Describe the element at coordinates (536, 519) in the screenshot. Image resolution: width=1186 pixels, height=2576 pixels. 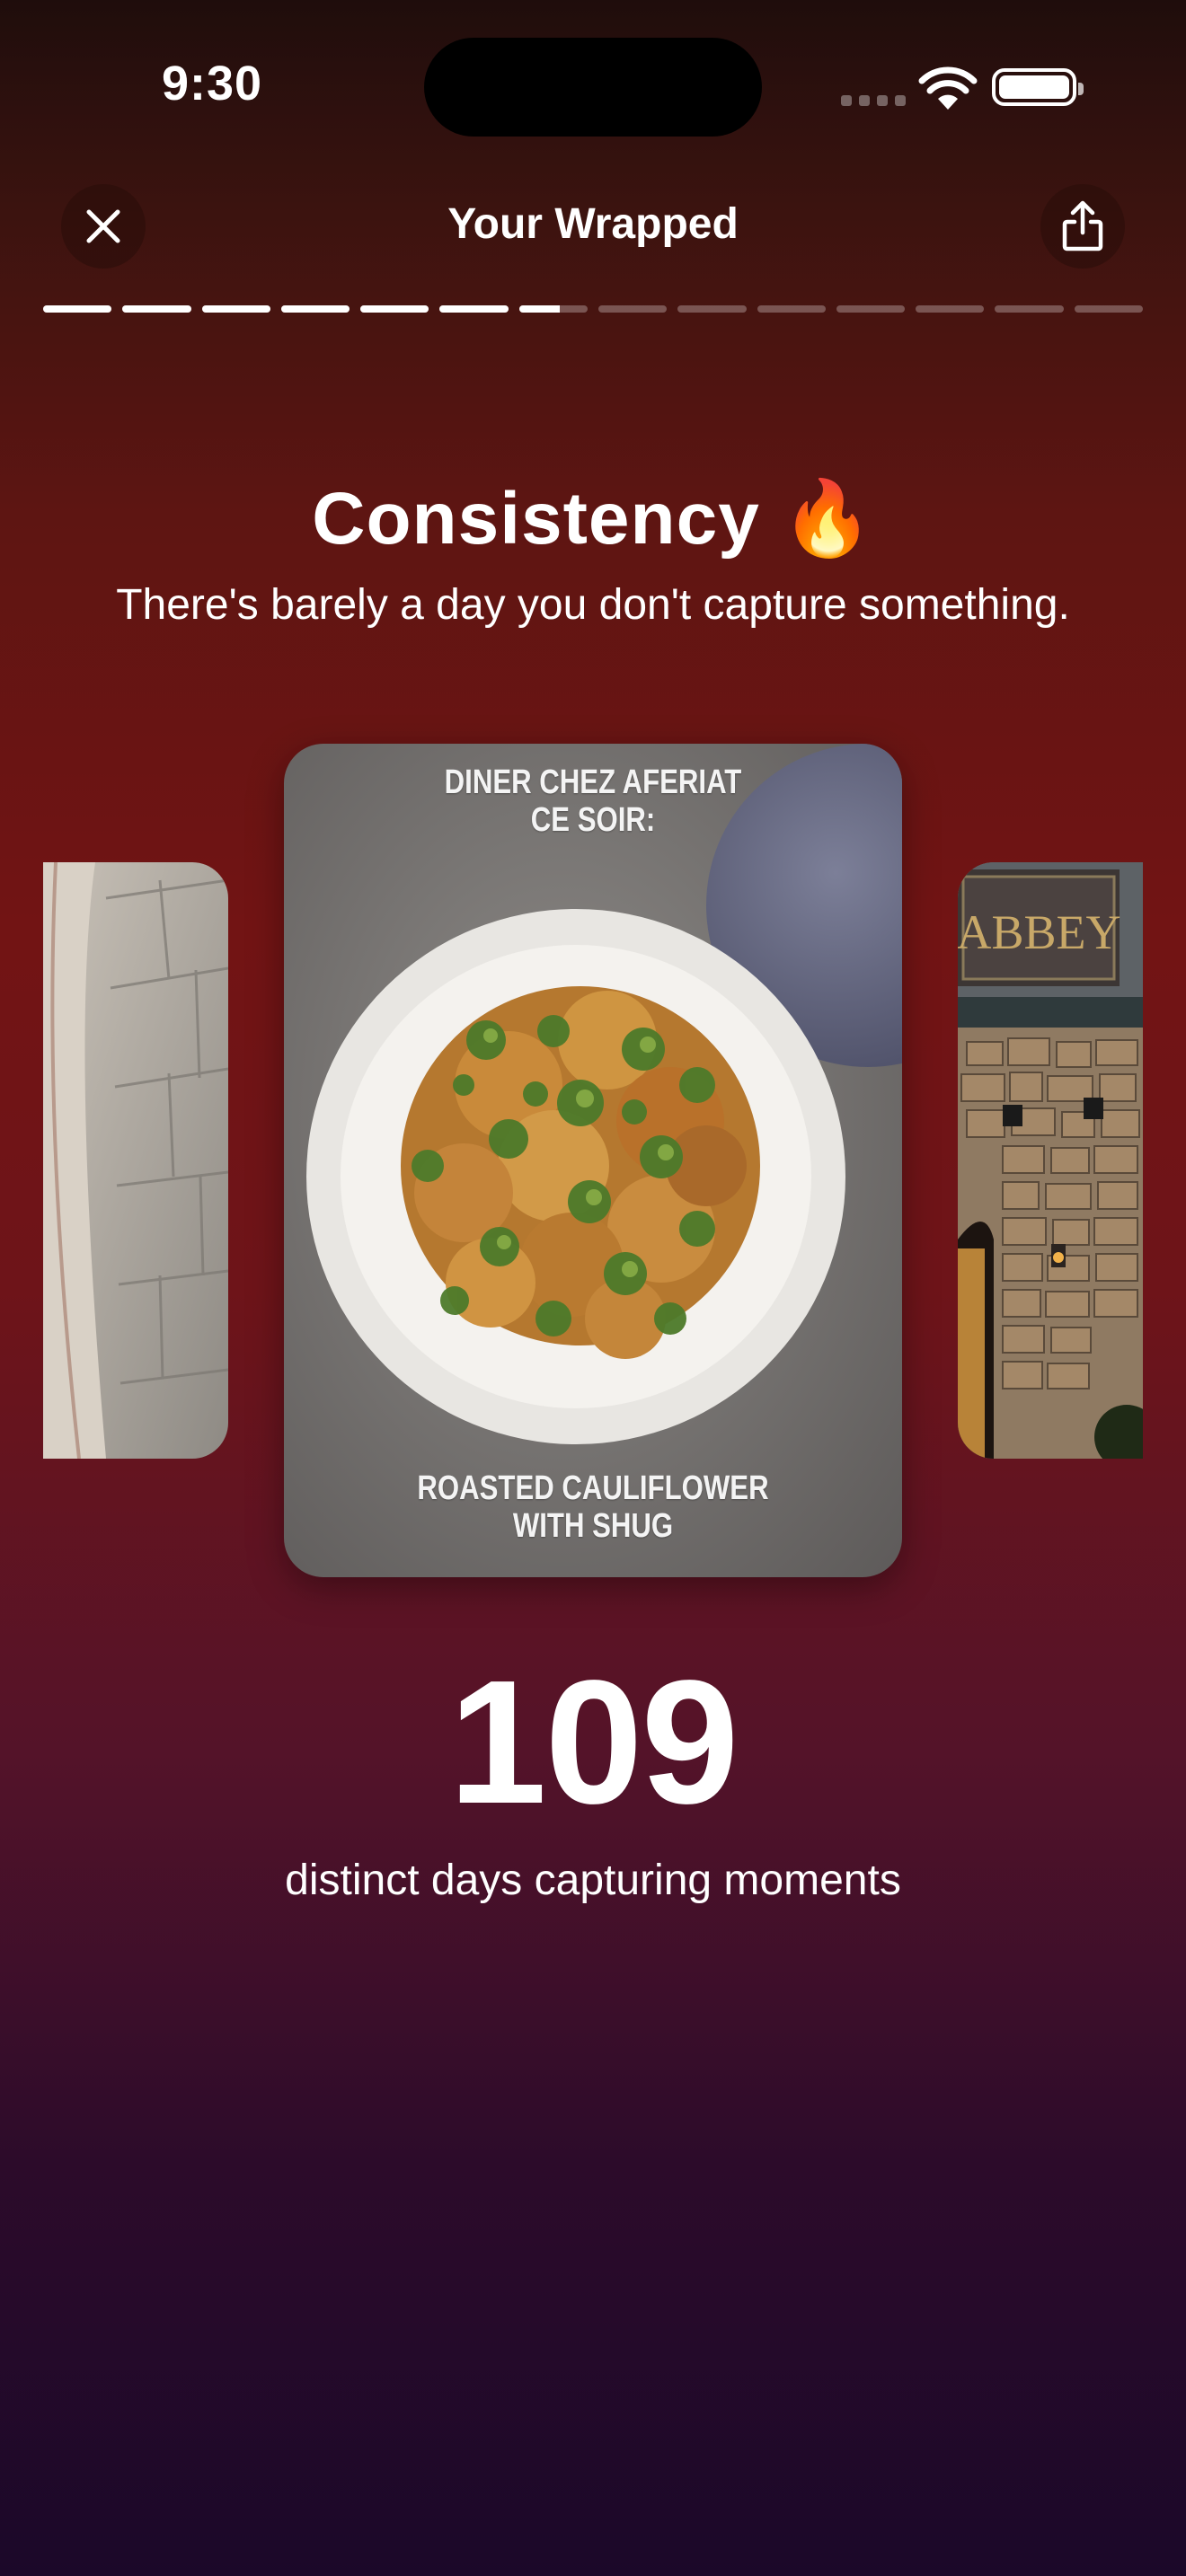
I see `slide-title-text: Consistency` at that location.